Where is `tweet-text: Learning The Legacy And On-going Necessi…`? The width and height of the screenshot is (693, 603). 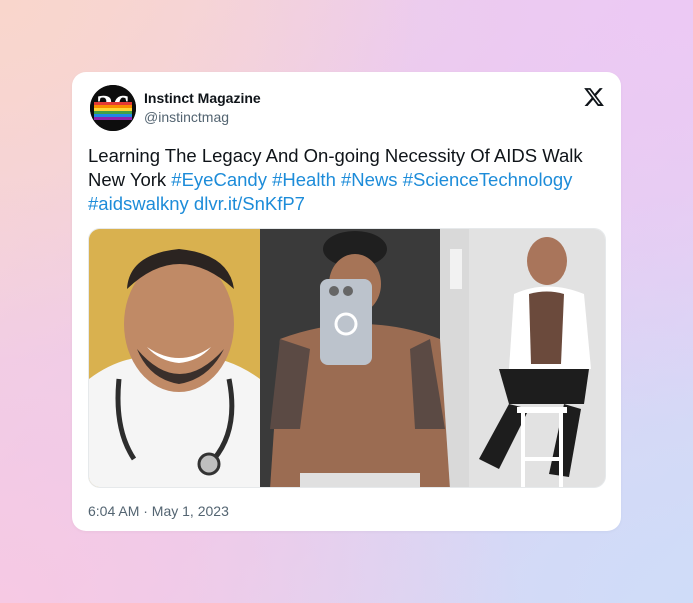 tweet-text: Learning The Legacy And On-going Necessi… is located at coordinates (338, 180).